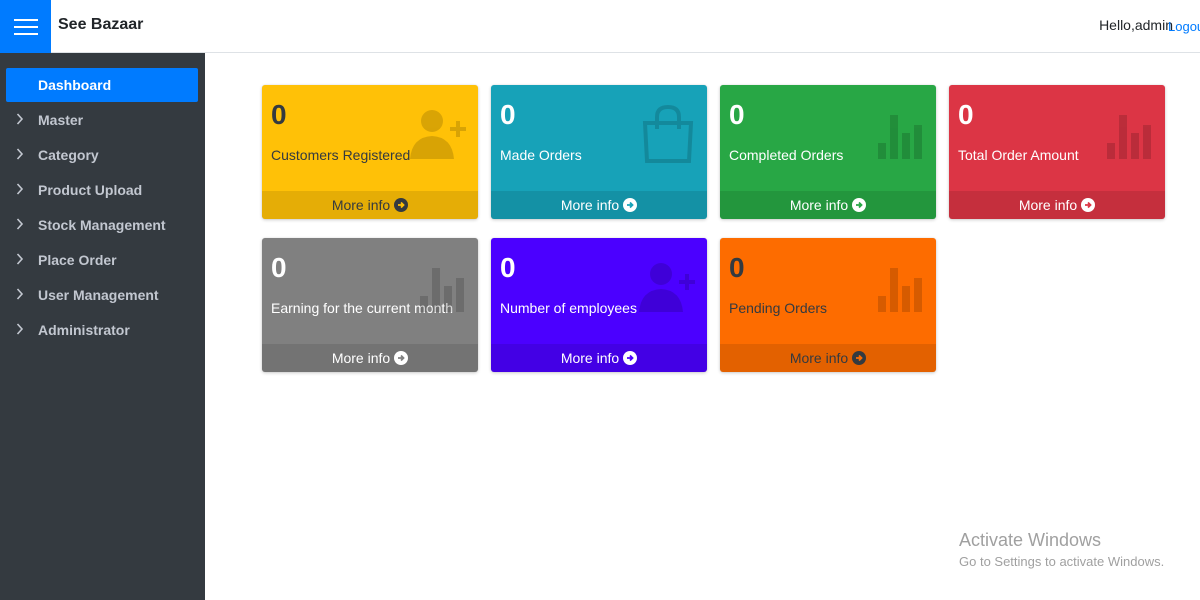  What do you see at coordinates (68, 155) in the screenshot?
I see `sidebar-item-label: Category` at bounding box center [68, 155].